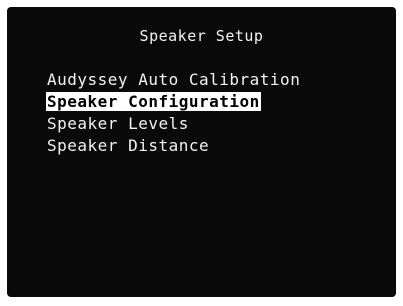 This screenshot has width=403, height=306. Describe the element at coordinates (118, 123) in the screenshot. I see `menu-item-label: Speaker Levels` at that location.